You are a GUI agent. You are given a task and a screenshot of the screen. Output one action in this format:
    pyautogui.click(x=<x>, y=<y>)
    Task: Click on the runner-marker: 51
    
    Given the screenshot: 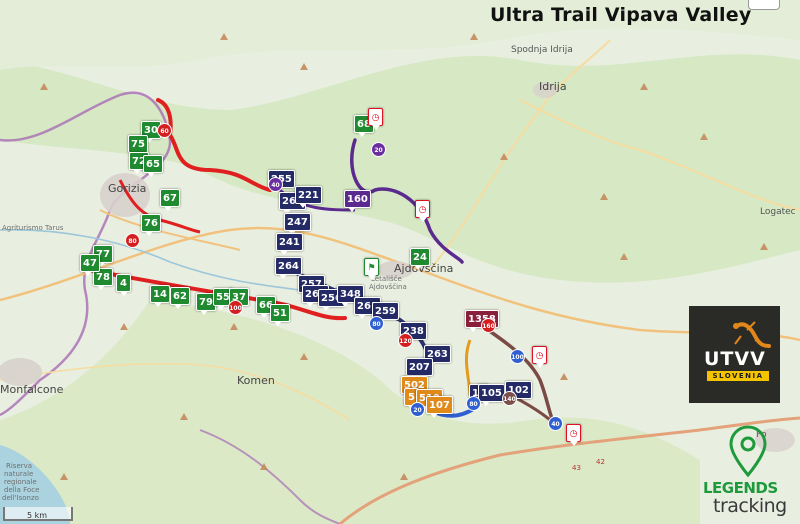 What is the action you would take?
    pyautogui.click(x=280, y=315)
    